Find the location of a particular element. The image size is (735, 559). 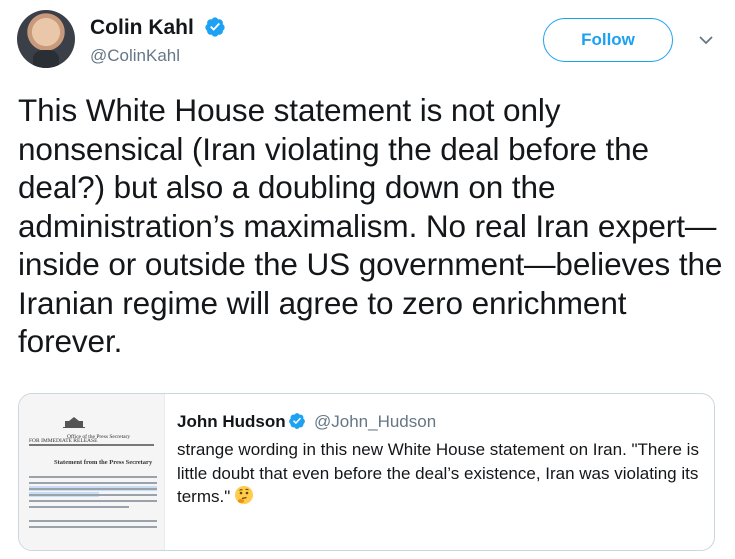

release-label: FOR IMMEDIATE RELEASE is located at coordinates (63, 441).